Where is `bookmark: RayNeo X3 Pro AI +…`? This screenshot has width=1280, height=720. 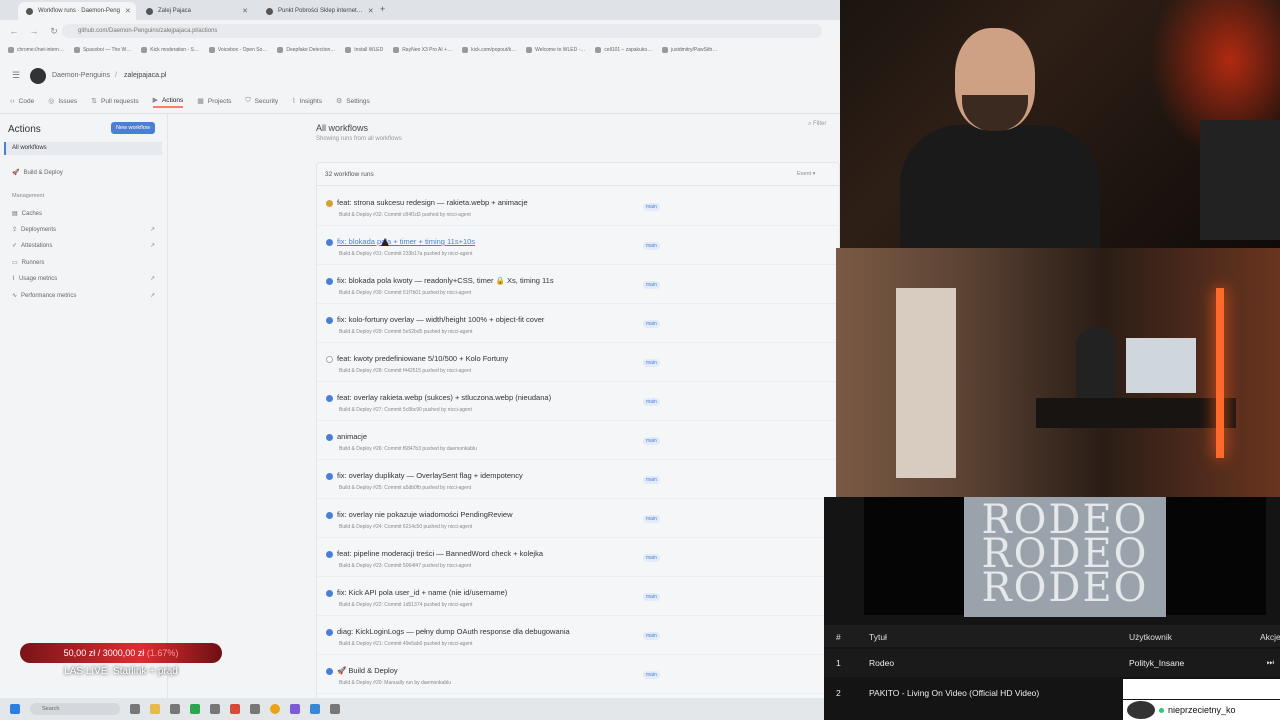
bookmark: RayNeo X3 Pro AI +… is located at coordinates (422, 50).